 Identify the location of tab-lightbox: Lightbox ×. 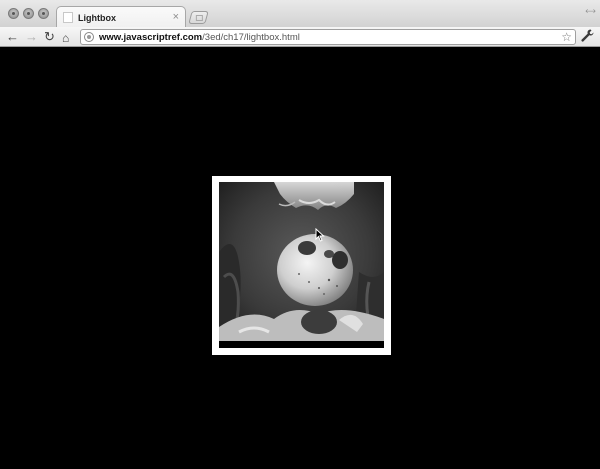
(121, 17).